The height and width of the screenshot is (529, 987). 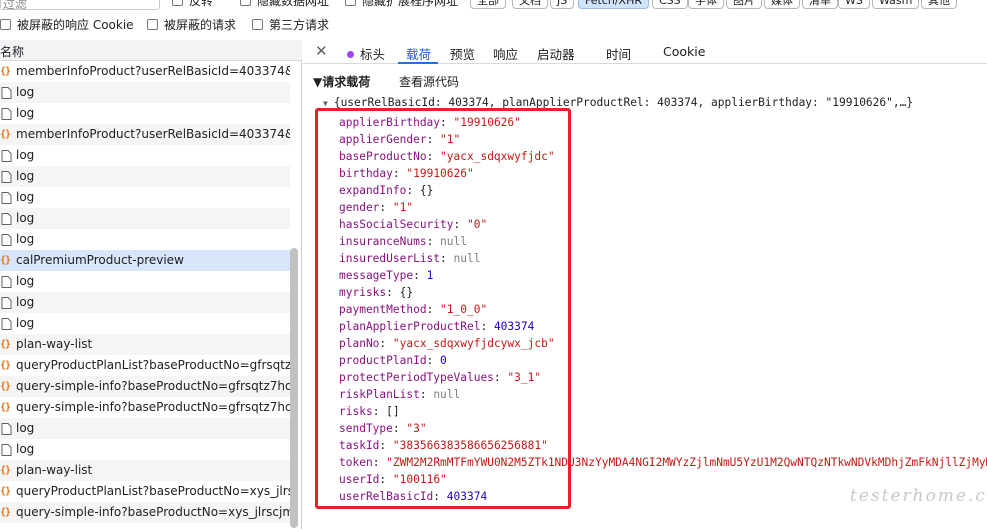 I want to click on tab-cookies: Cookie, so click(x=684, y=51).